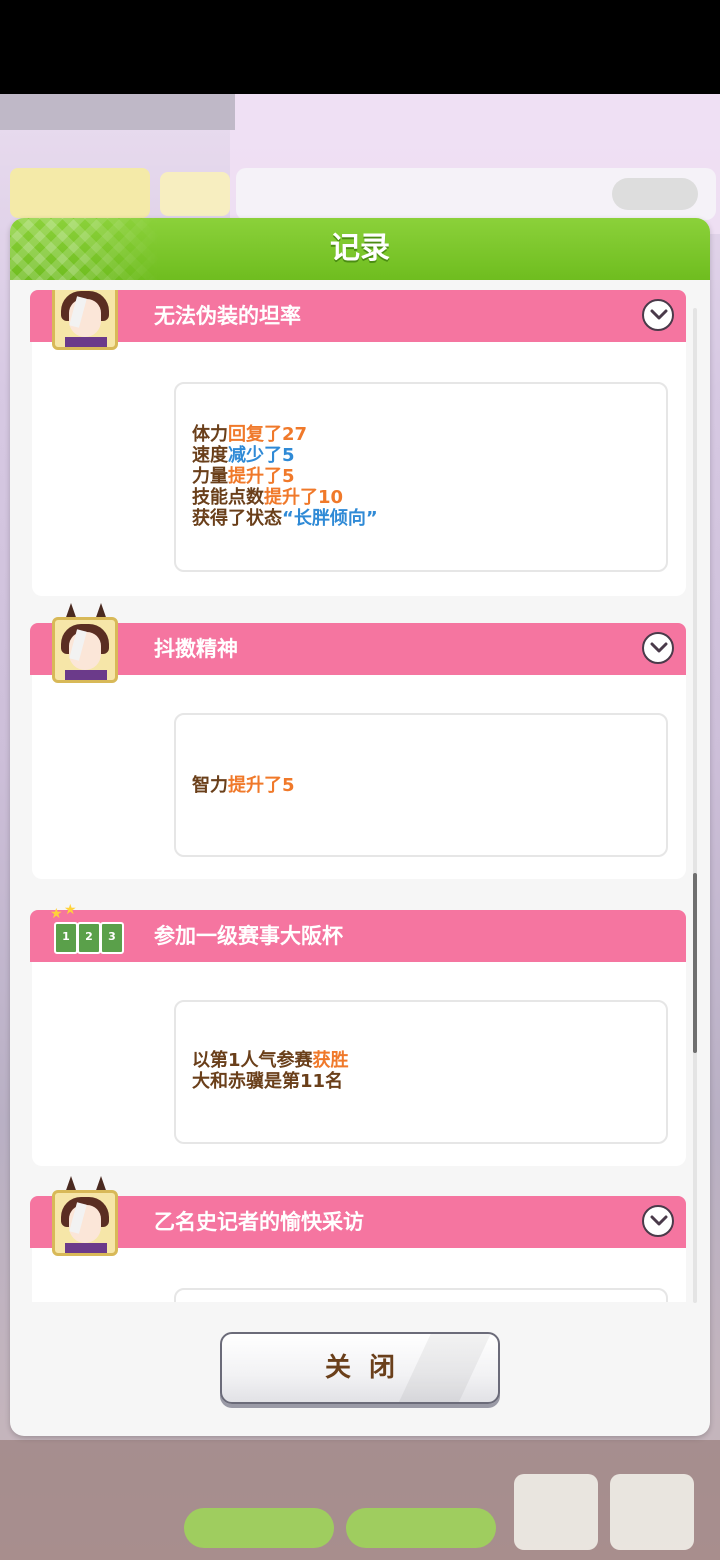 The image size is (720, 1560). I want to click on close-button: 关闭, so click(360, 1368).